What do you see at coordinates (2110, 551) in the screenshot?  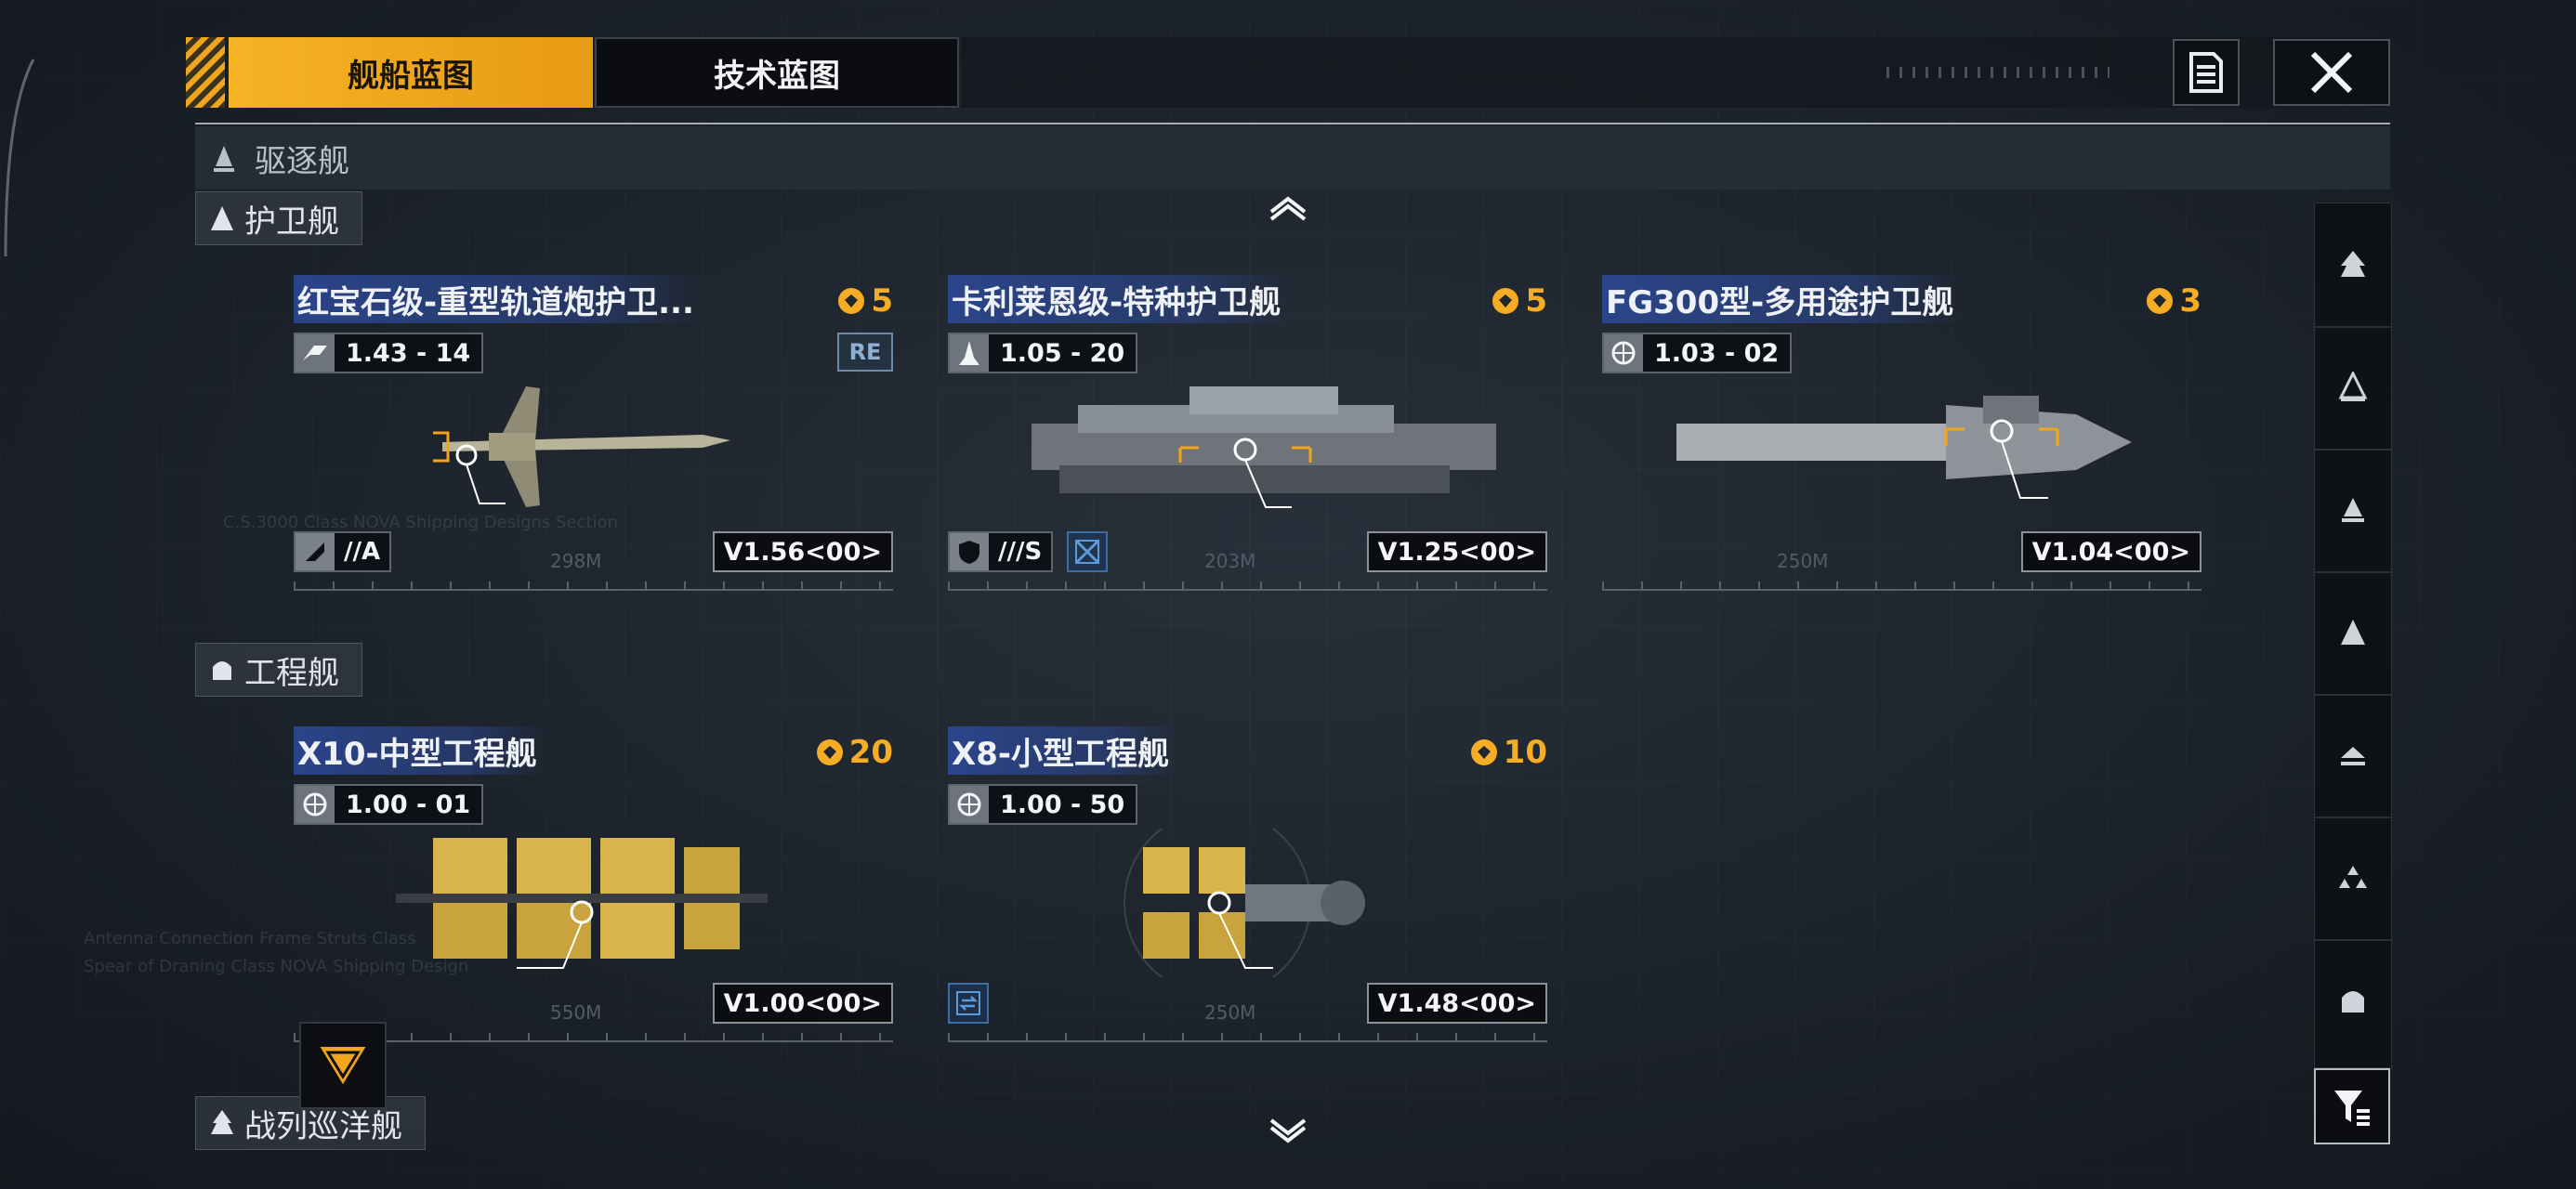 I see `ship-version: V1.04<00>` at bounding box center [2110, 551].